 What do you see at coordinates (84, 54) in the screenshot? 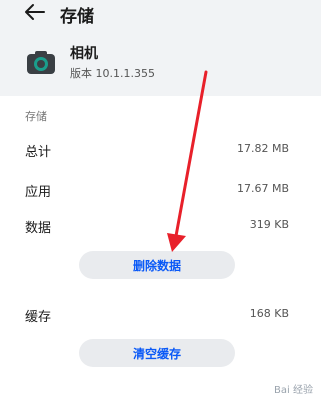
I see `app-name: 相机` at bounding box center [84, 54].